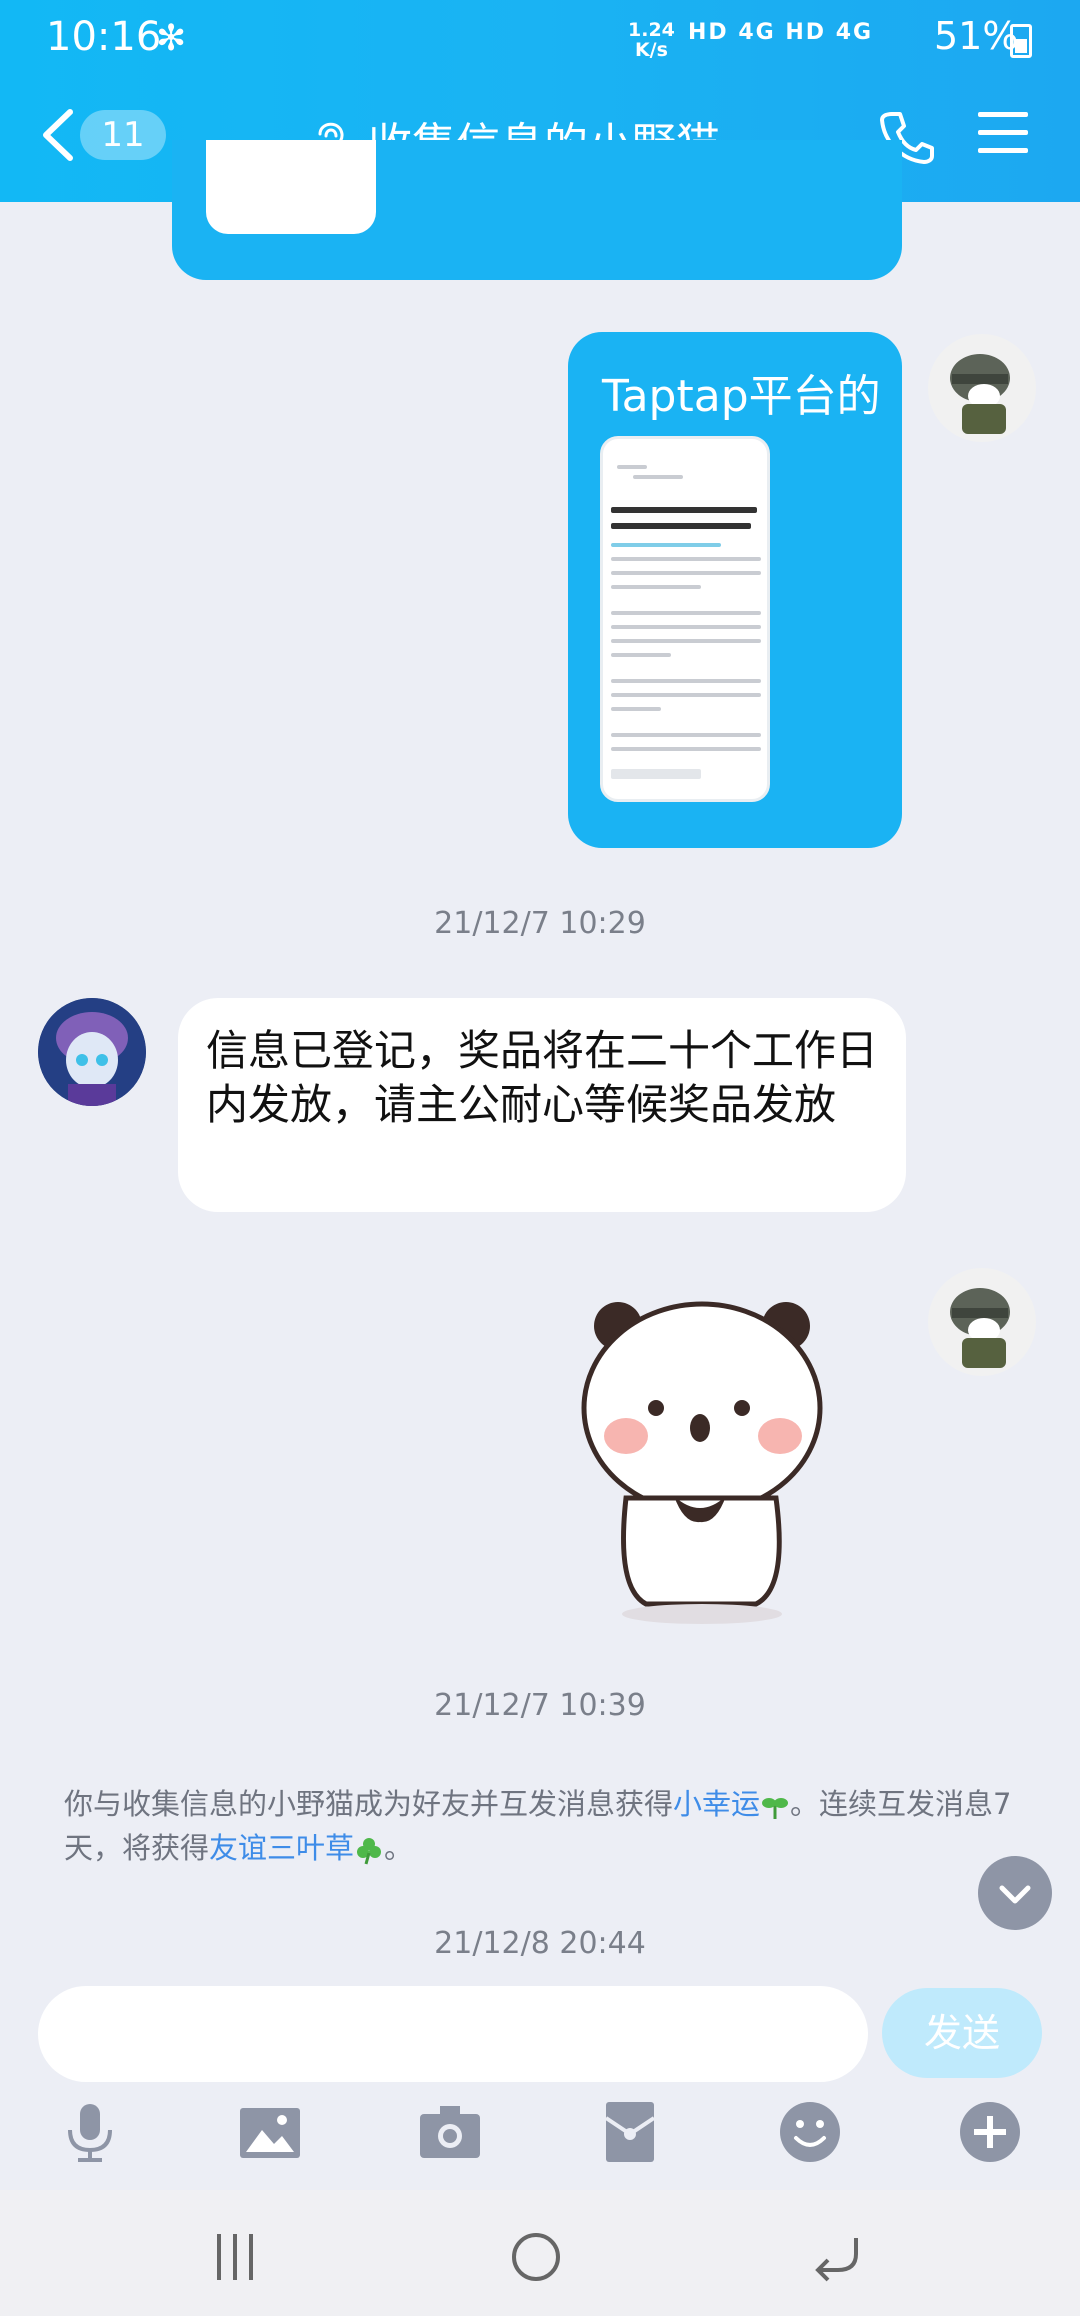  What do you see at coordinates (976, 36) in the screenshot?
I see `battery-percent: 51%` at bounding box center [976, 36].